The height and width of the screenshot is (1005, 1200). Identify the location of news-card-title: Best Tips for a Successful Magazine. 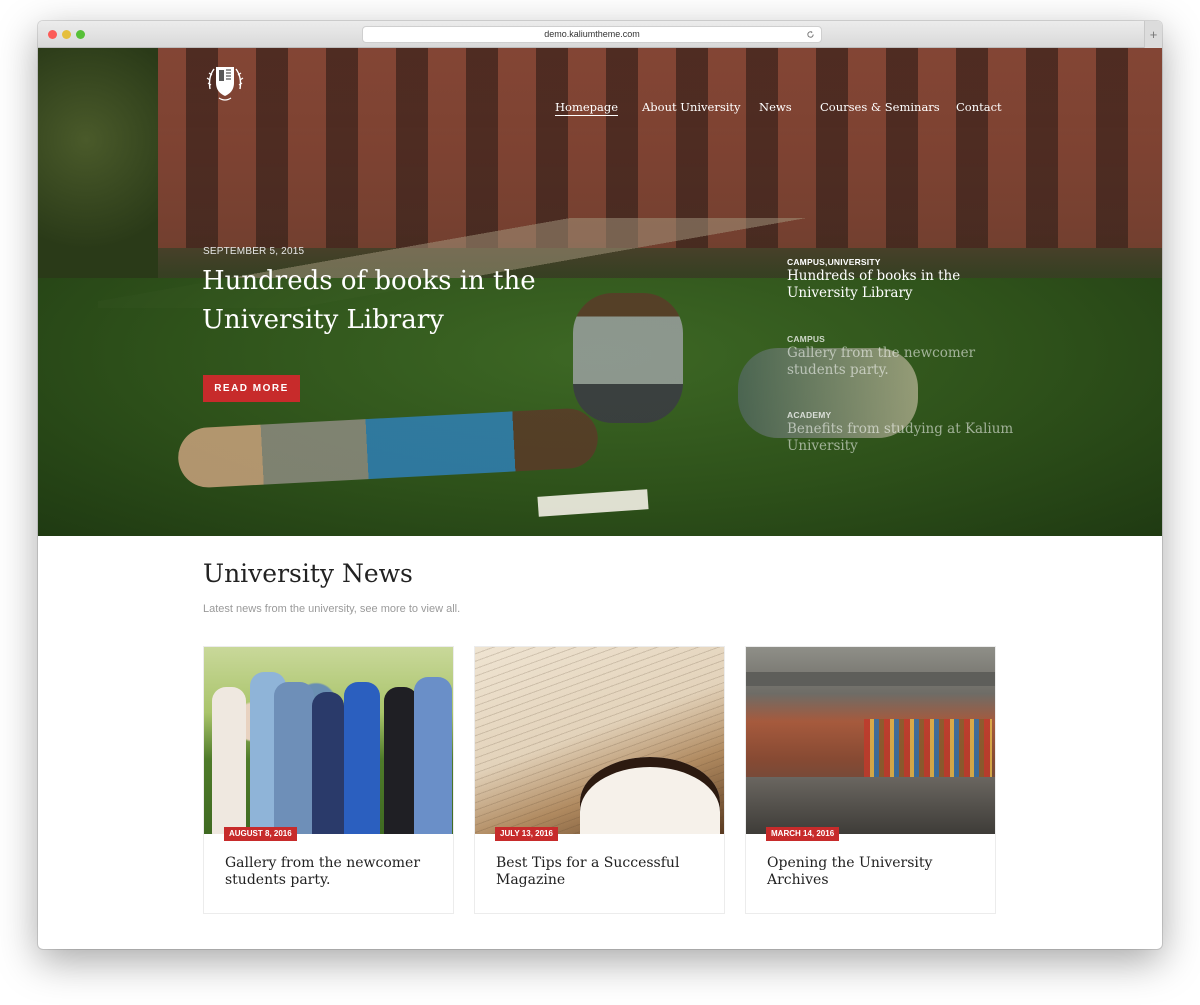
(601, 872).